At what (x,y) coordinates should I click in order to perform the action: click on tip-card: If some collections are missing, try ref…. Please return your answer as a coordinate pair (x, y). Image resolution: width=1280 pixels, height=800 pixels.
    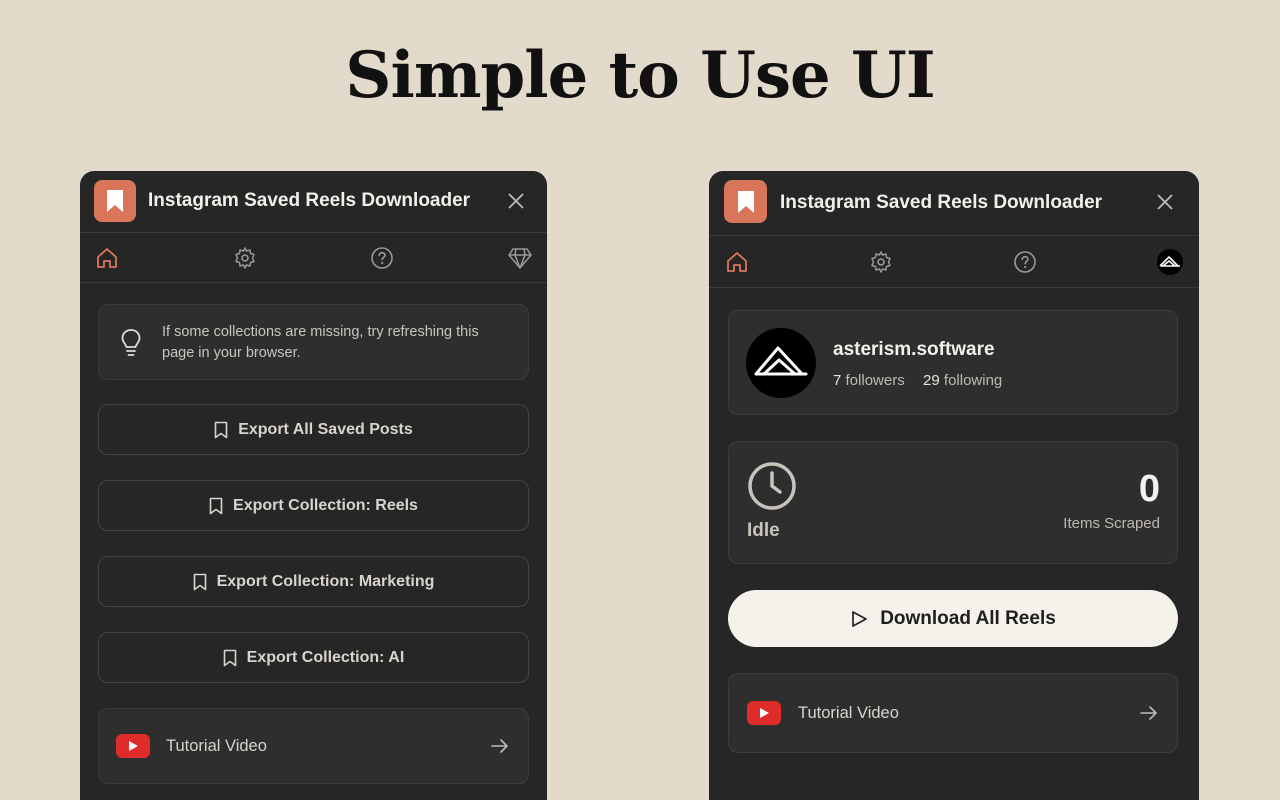
    Looking at the image, I should click on (313, 342).